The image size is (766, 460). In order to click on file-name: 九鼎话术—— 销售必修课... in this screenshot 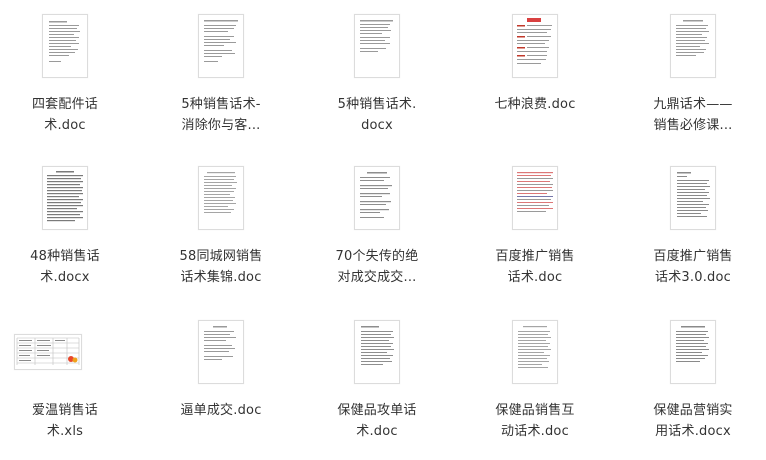, I will do `click(693, 115)`.